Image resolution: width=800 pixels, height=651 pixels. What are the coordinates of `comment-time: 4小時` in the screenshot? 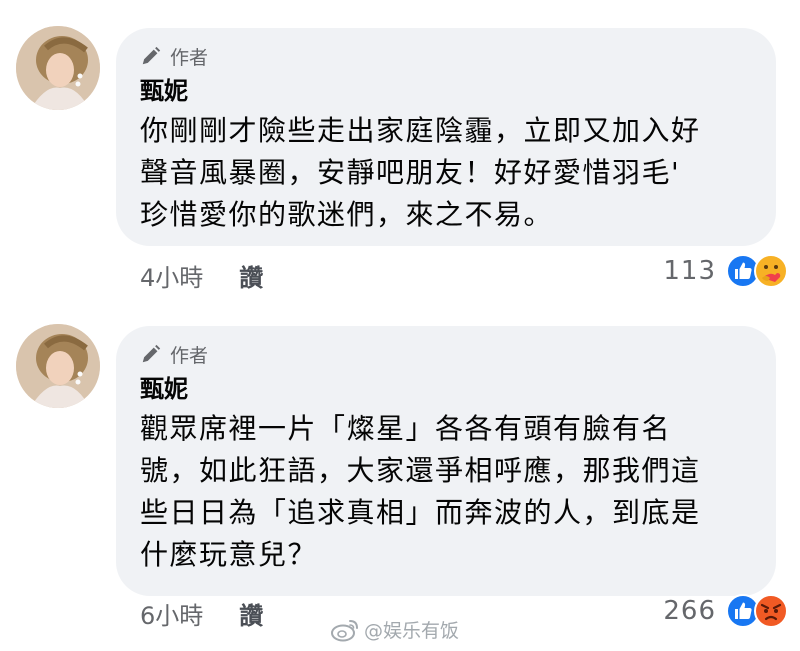 It's located at (171, 275).